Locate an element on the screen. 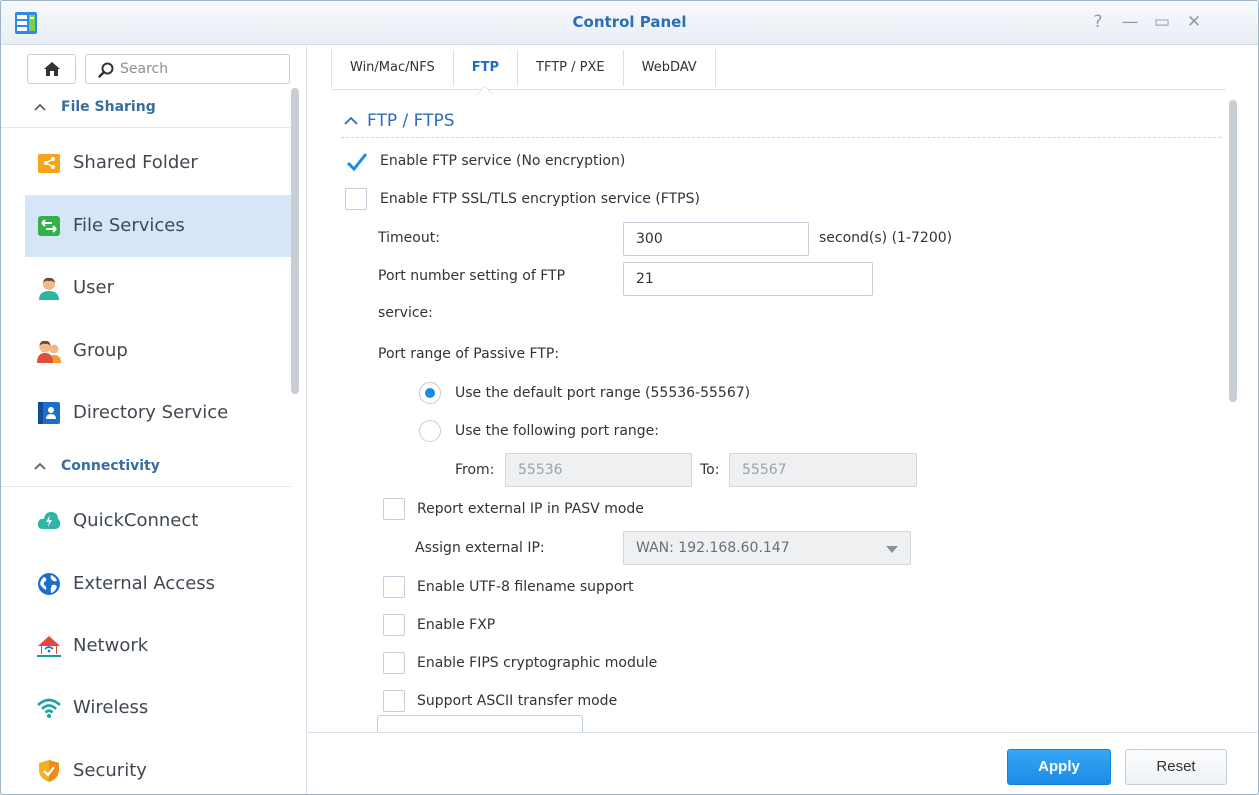 The height and width of the screenshot is (795, 1259). footer-bar: Apply Reset is located at coordinates (782, 763).